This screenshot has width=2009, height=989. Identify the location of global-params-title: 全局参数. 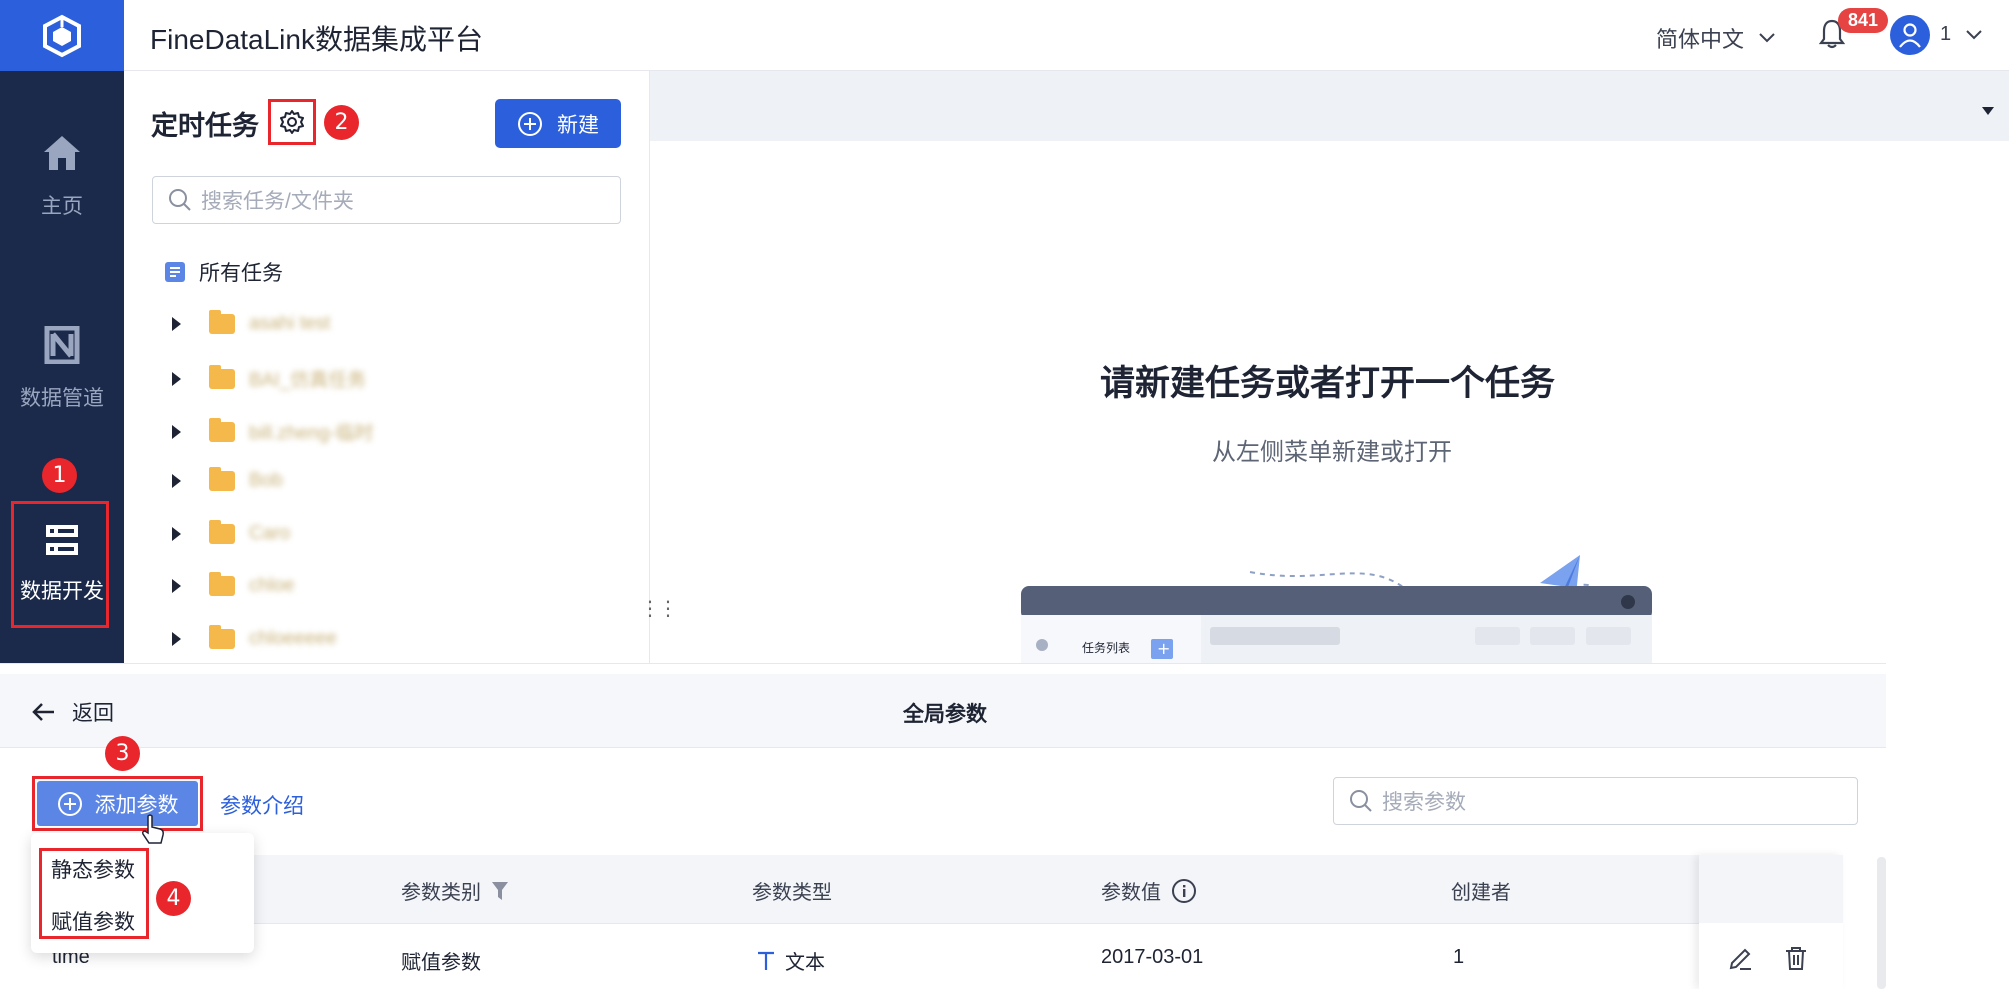
(945, 714).